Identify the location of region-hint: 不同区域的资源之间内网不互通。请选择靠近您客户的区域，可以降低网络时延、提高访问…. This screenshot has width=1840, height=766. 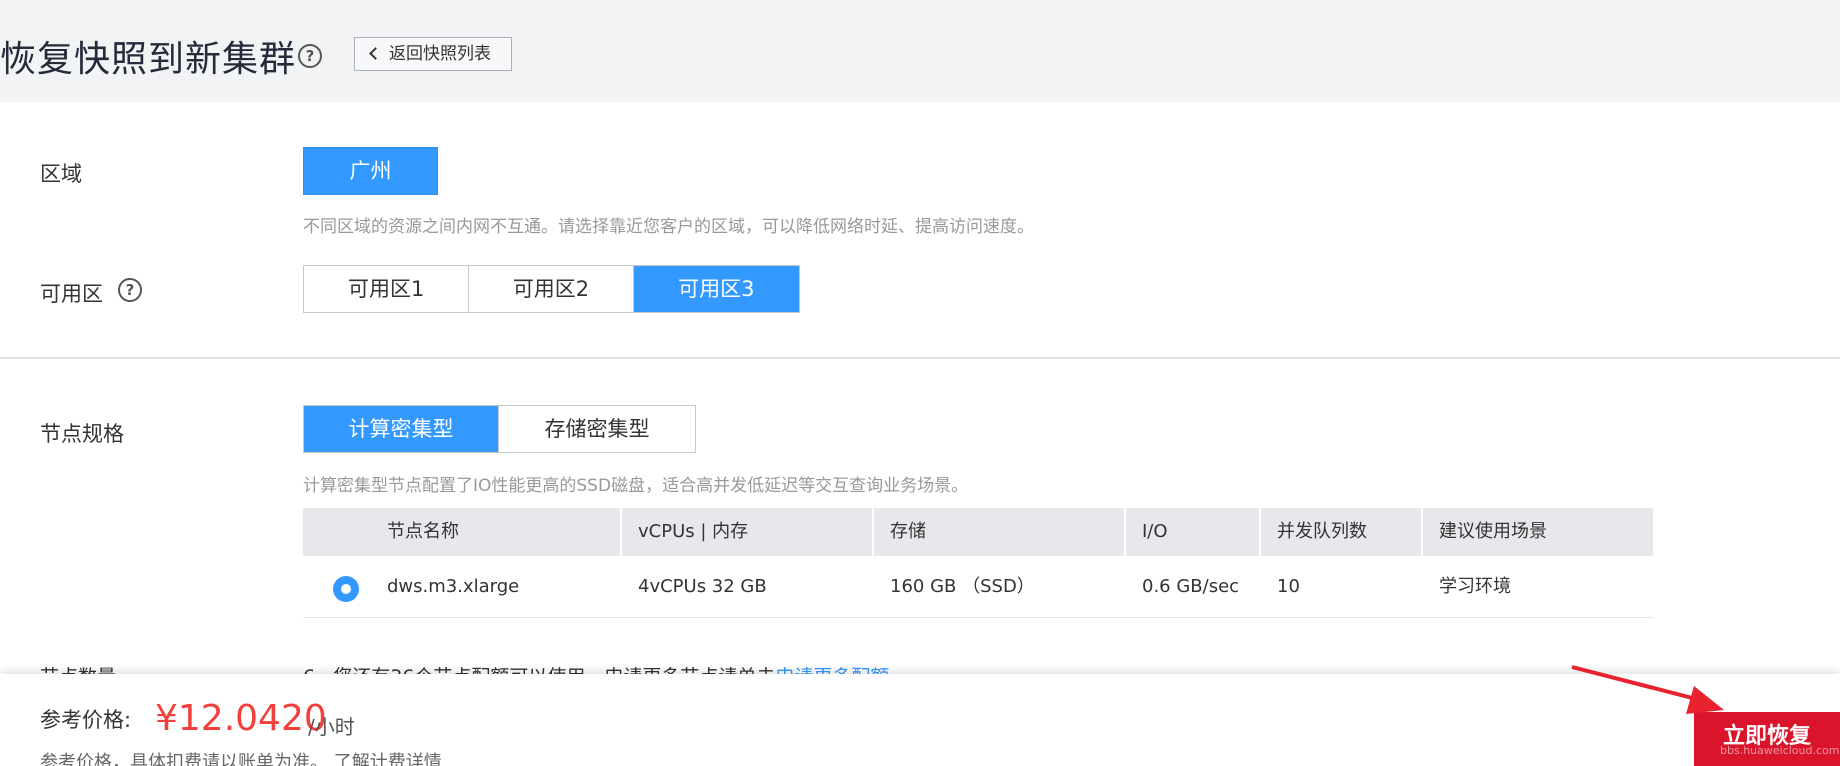
(668, 227).